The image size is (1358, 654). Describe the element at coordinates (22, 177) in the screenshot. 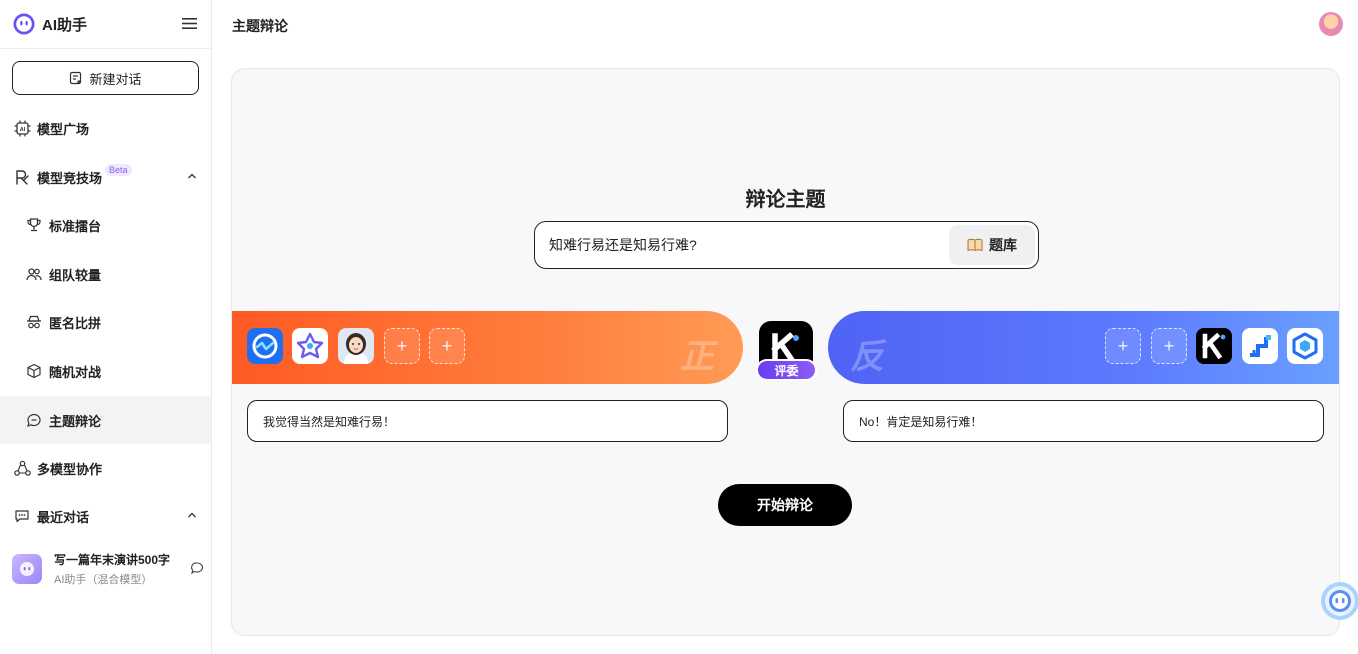

I see `arena-icon` at that location.